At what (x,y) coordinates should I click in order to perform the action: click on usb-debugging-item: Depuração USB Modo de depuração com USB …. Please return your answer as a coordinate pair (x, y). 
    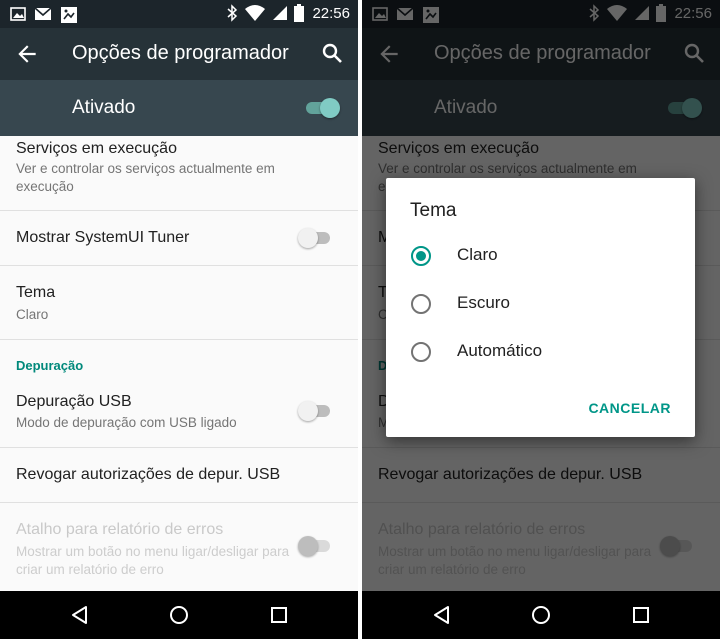
    Looking at the image, I should click on (179, 414).